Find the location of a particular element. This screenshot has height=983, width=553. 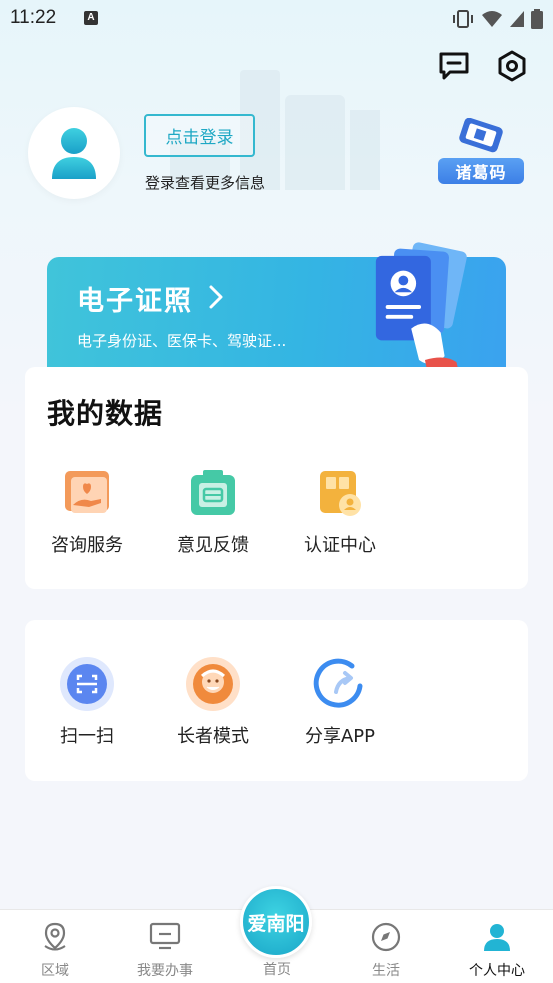

tab-services: 我要办事 is located at coordinates (165, 946).